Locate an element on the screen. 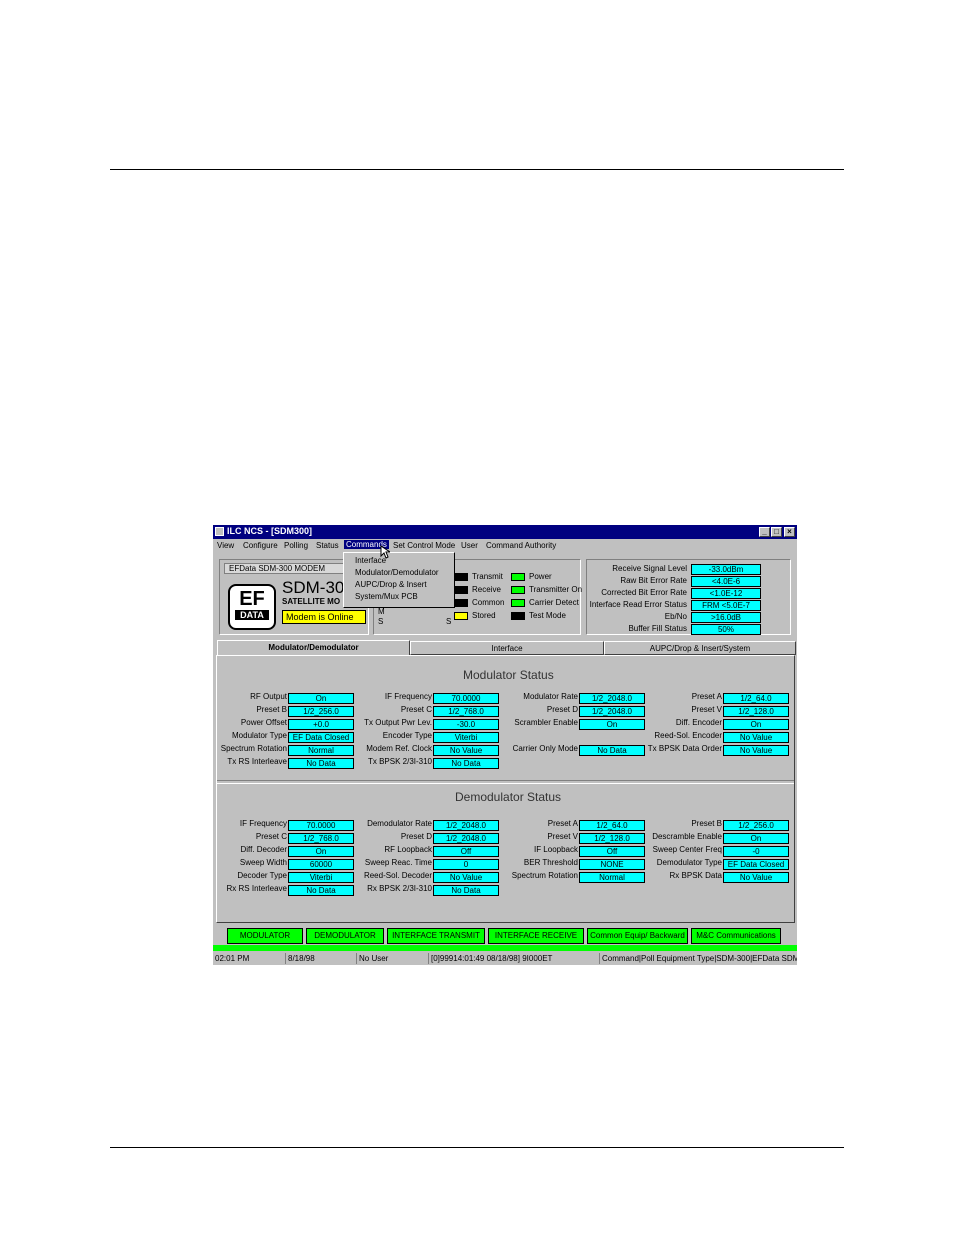 The image size is (954, 1235). tab-modulator-demodulator: Modulator/Demodulator is located at coordinates (313, 648).